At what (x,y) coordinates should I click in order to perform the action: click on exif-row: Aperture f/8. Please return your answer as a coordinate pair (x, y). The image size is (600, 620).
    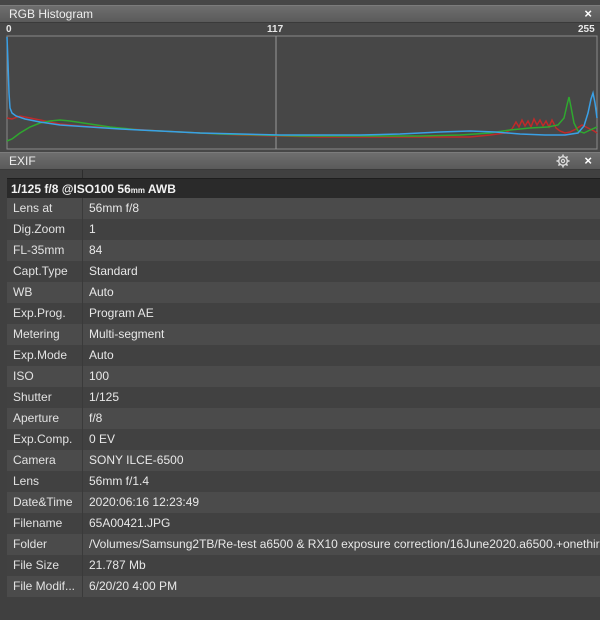
    Looking at the image, I should click on (303, 418).